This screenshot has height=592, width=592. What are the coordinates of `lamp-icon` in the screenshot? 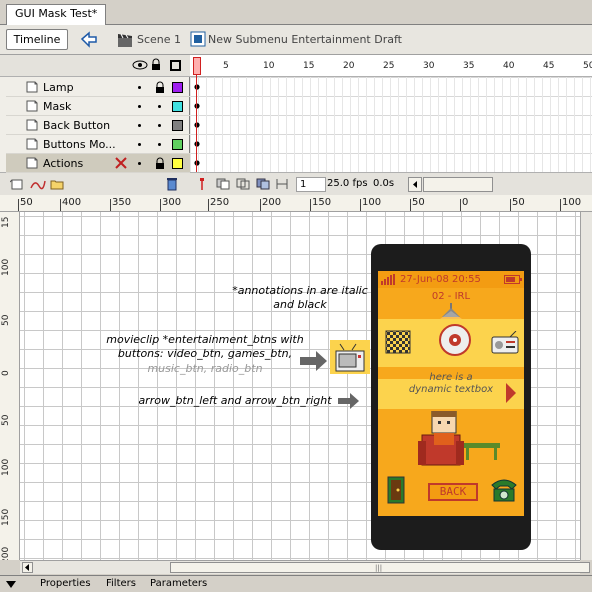 It's located at (451, 311).